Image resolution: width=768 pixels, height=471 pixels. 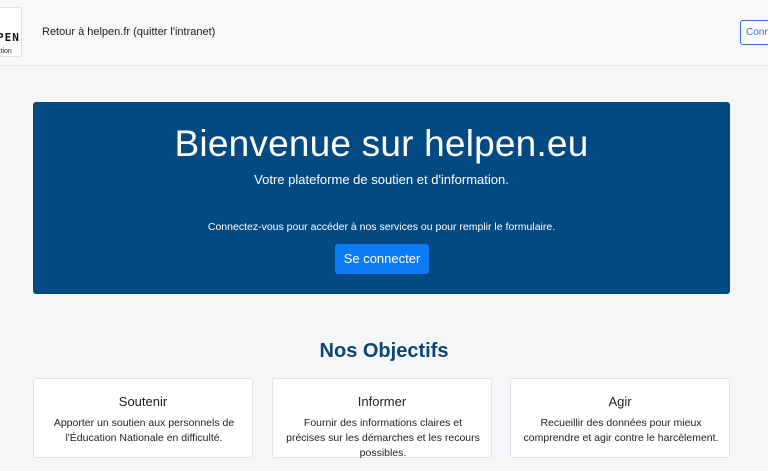 What do you see at coordinates (382, 259) in the screenshot?
I see `login-button: Se connecter` at bounding box center [382, 259].